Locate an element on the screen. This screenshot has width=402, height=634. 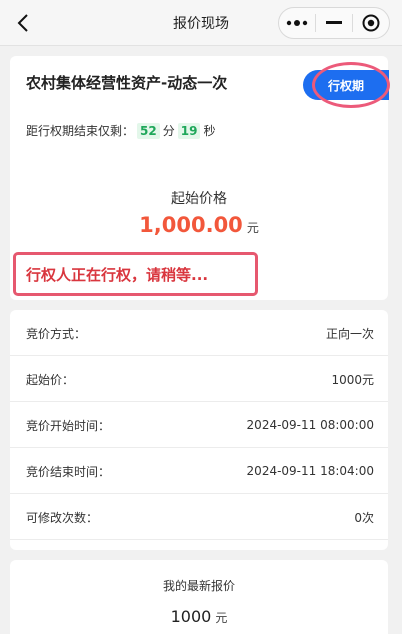
more-dots-icon is located at coordinates (297, 23).